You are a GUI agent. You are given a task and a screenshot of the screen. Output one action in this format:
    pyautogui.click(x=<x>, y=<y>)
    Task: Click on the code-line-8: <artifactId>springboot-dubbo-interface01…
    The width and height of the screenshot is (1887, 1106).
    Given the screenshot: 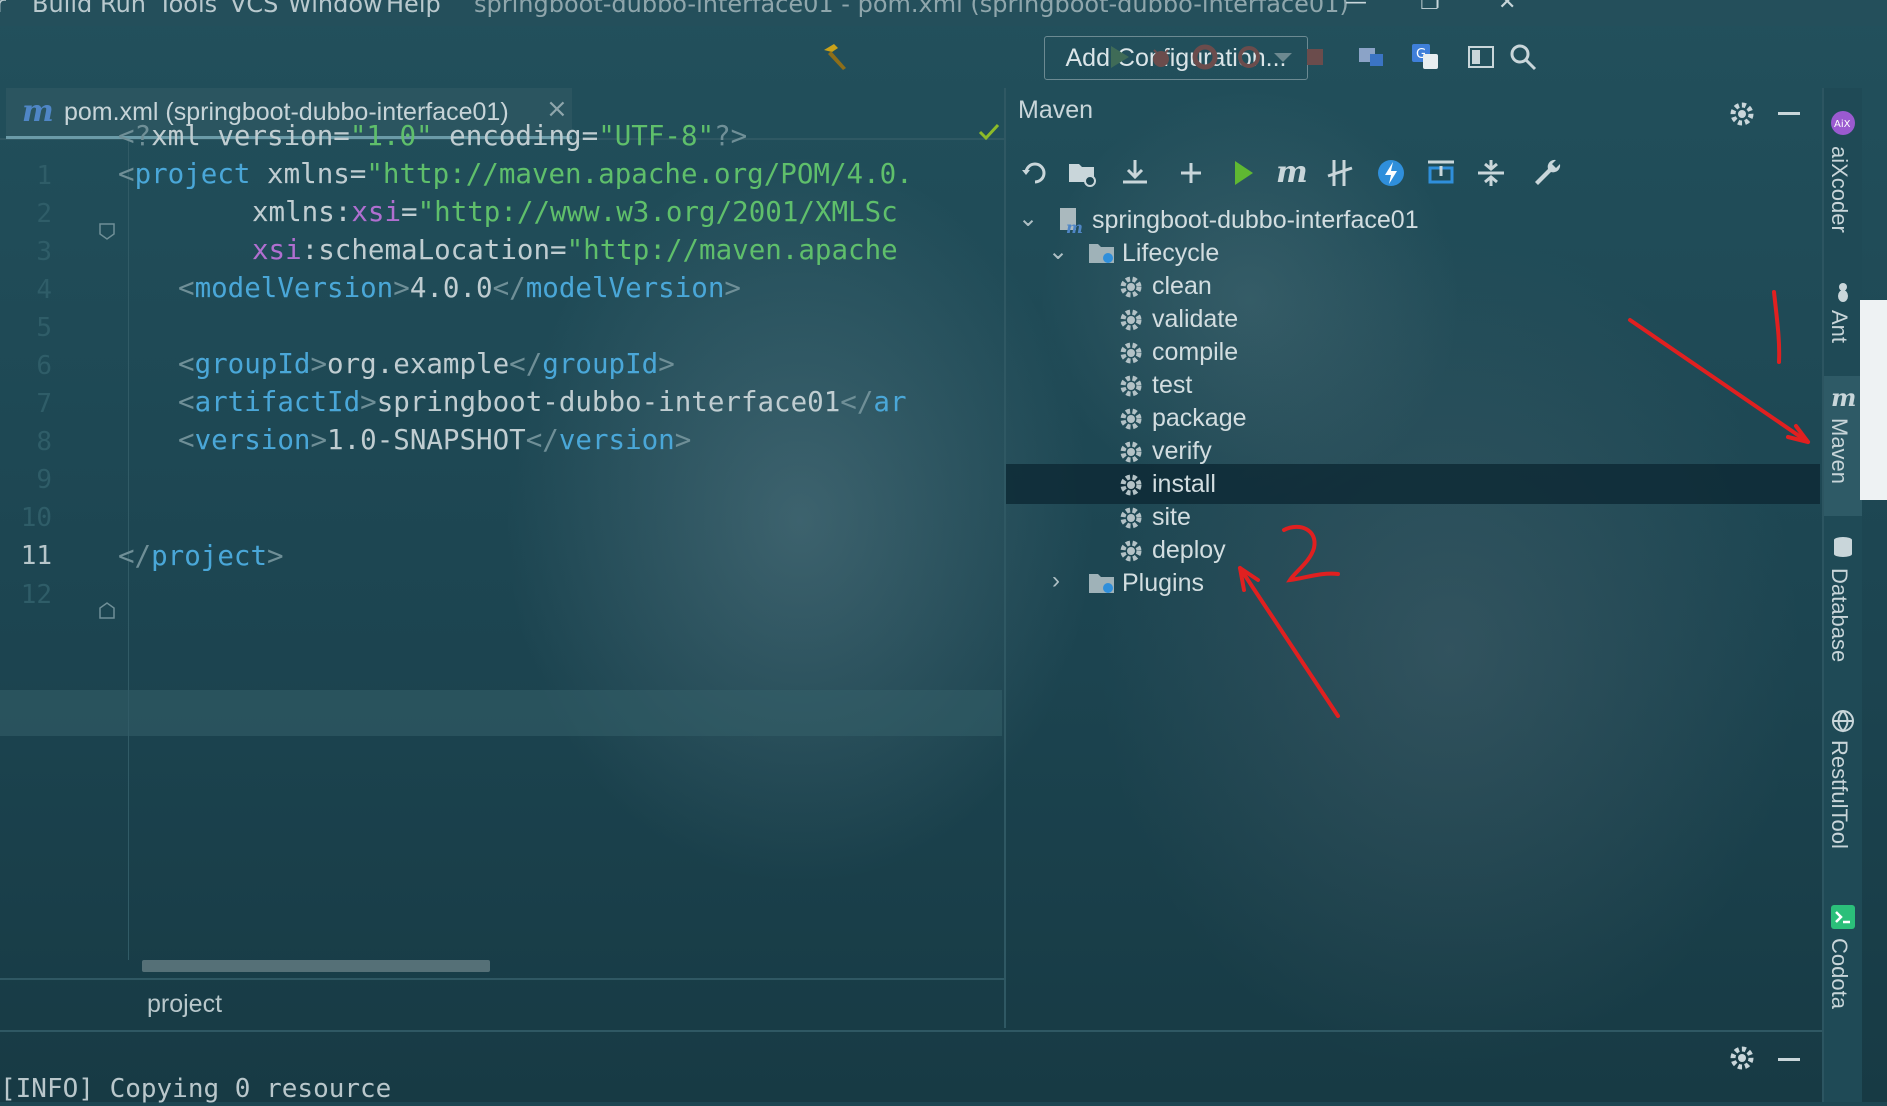 What is the action you would take?
    pyautogui.click(x=542, y=402)
    